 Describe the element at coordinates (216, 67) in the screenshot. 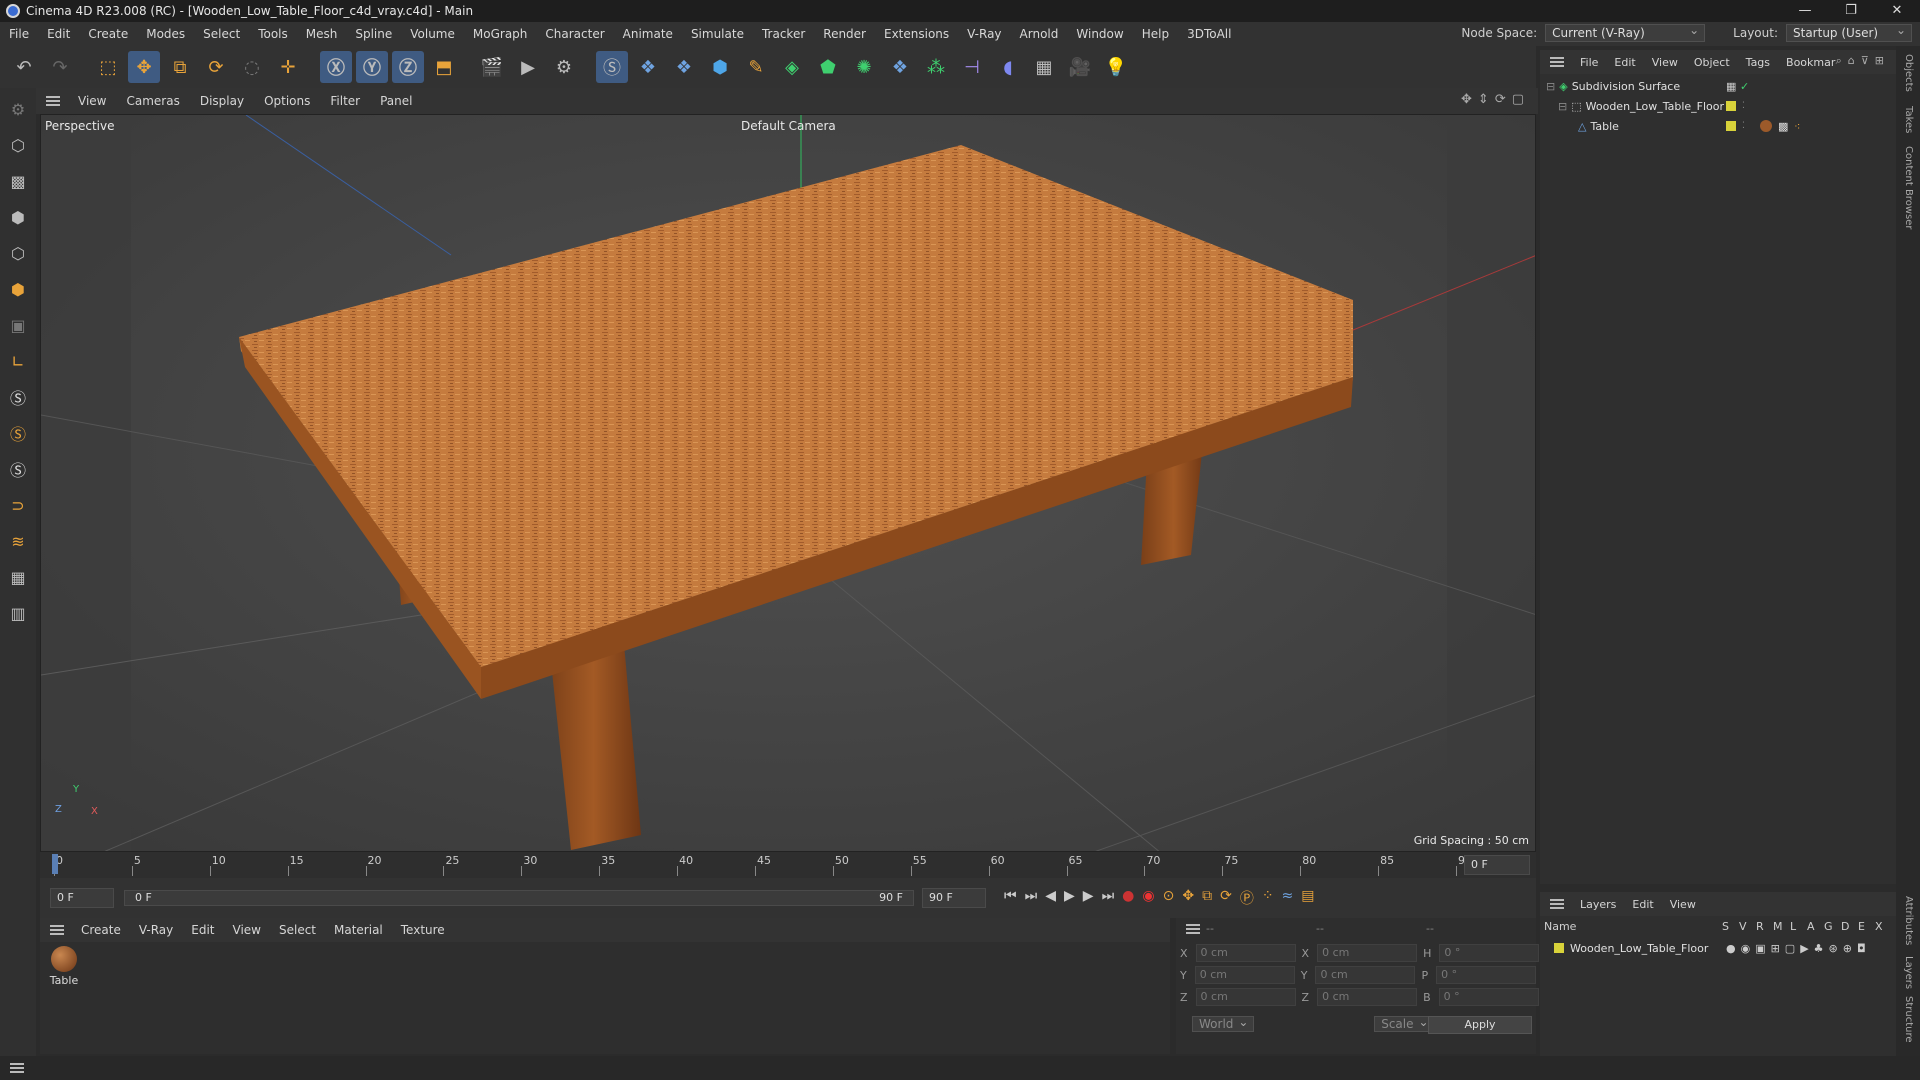

I see `rotate-tool-icon: ⟳` at that location.